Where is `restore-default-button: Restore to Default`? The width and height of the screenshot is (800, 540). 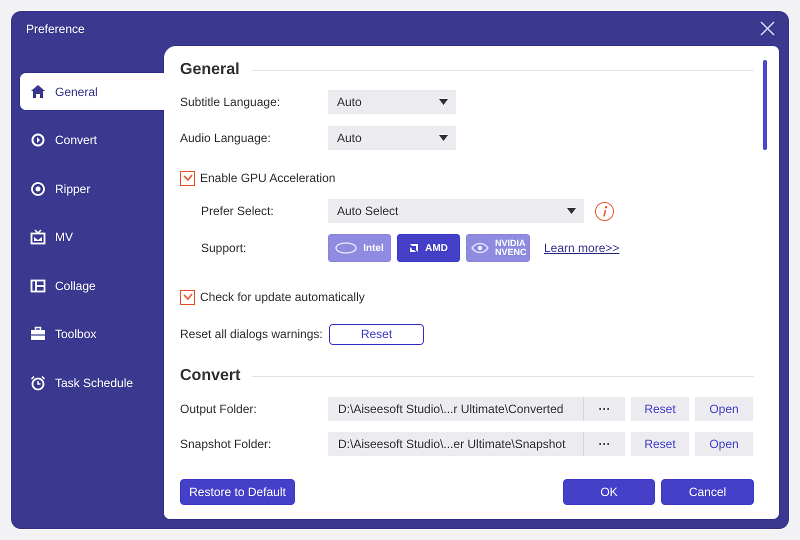 restore-default-button: Restore to Default is located at coordinates (237, 492).